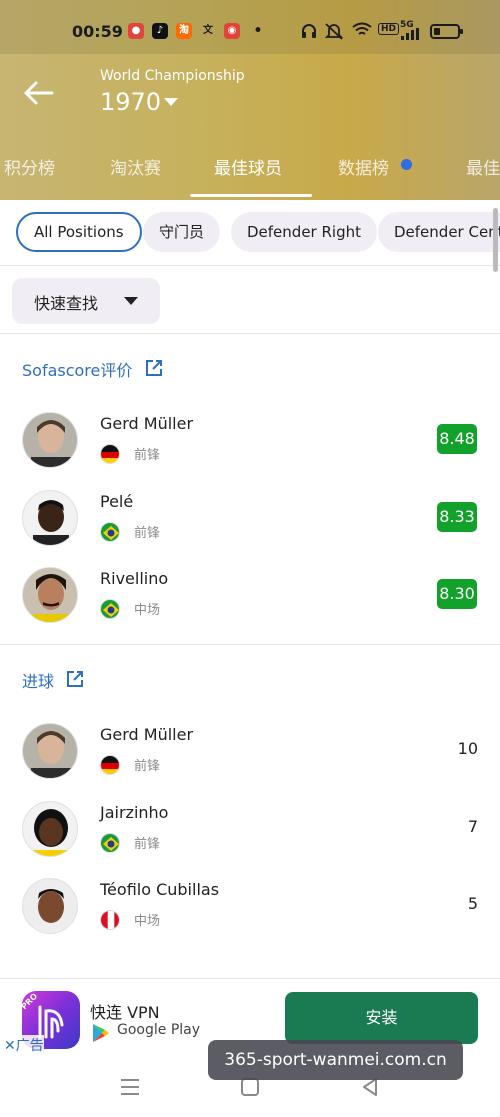 This screenshot has height=1117, width=500. Describe the element at coordinates (309, 31) in the screenshot. I see `headphones-icon` at that location.